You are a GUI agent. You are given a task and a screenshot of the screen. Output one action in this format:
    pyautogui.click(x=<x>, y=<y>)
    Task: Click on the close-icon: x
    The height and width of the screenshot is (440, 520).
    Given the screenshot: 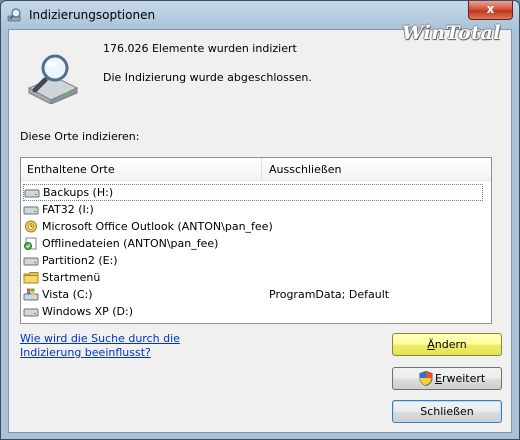 What is the action you would take?
    pyautogui.click(x=490, y=9)
    